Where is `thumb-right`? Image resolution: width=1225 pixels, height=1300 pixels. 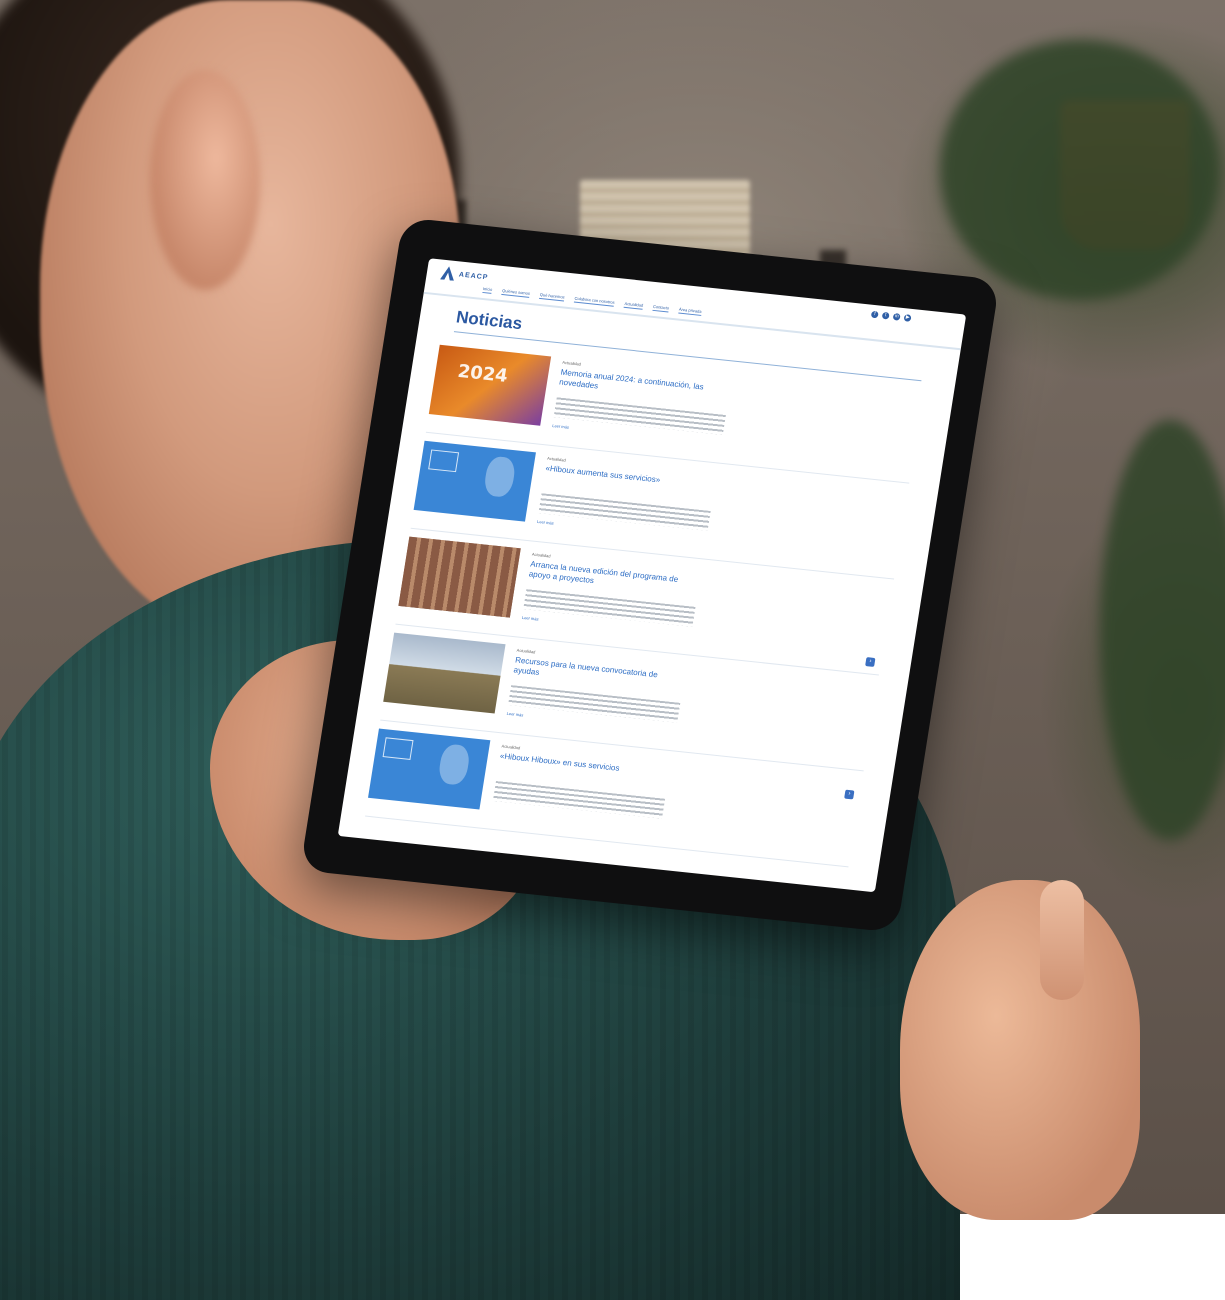 thumb-right is located at coordinates (1062, 940).